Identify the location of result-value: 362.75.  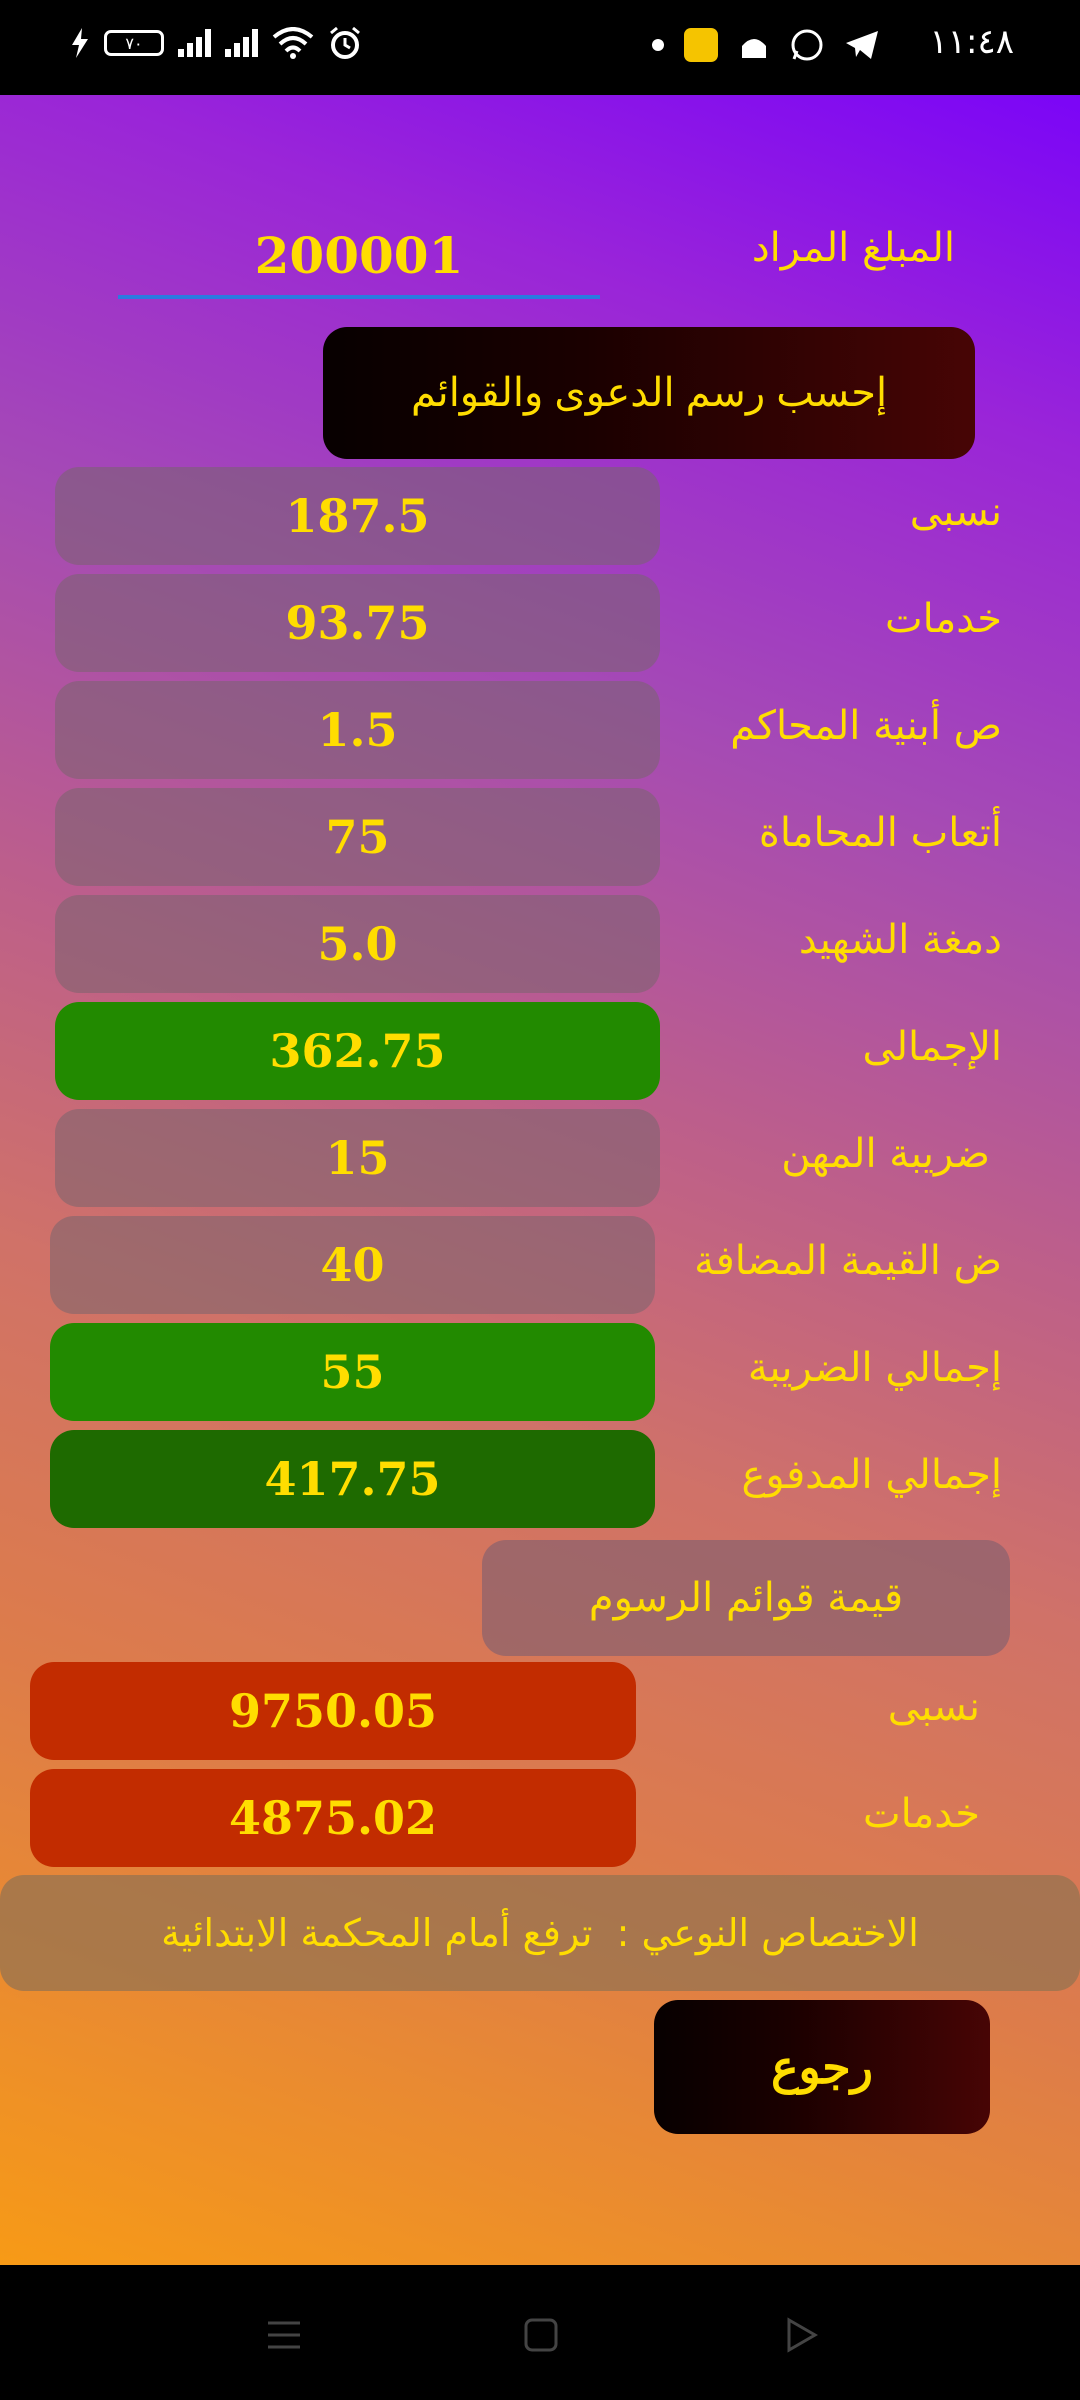
(357, 1051).